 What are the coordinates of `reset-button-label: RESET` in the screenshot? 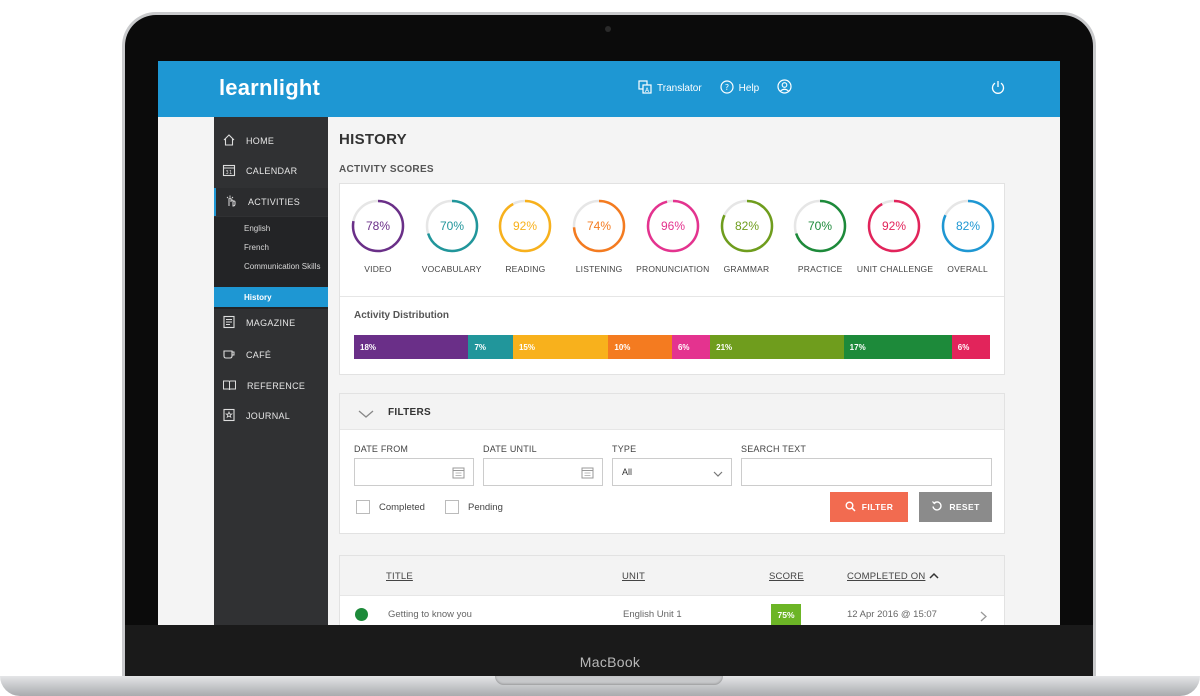 It's located at (964, 507).